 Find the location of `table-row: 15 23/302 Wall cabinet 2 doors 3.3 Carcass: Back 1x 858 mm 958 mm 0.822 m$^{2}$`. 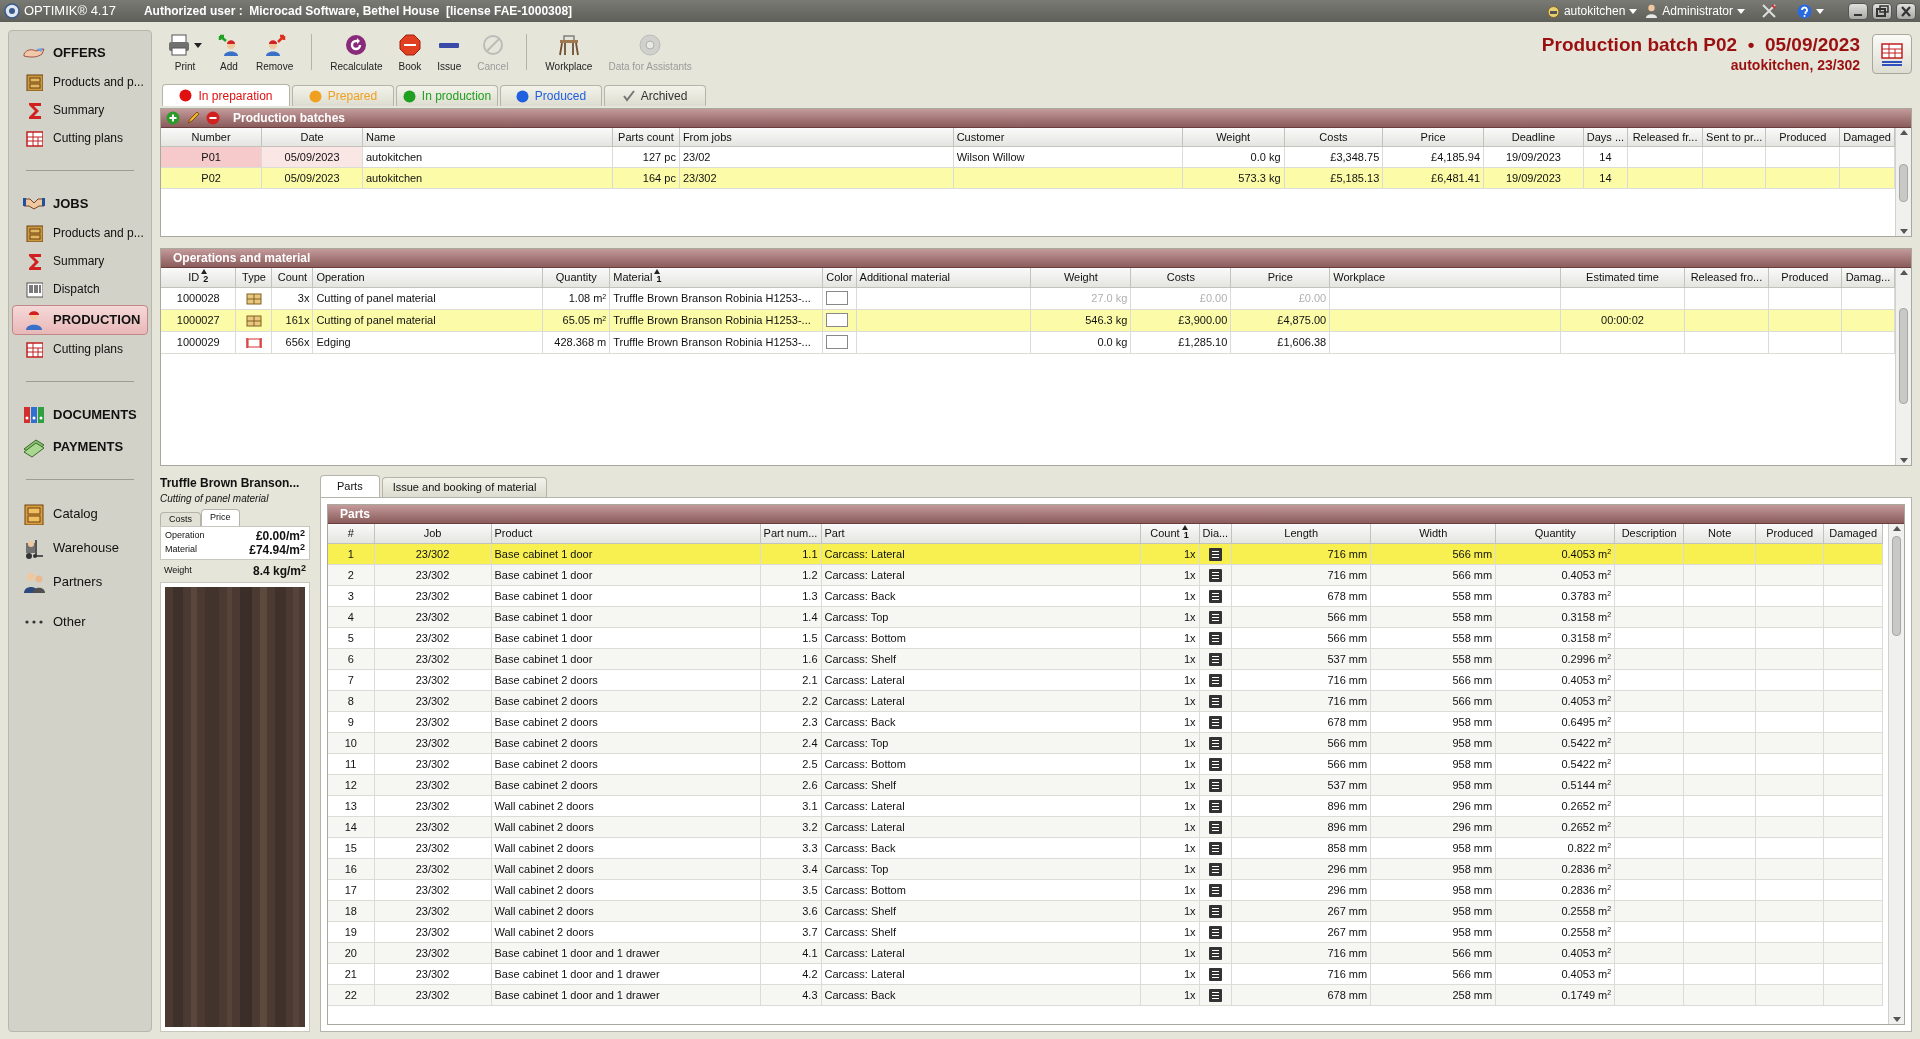

table-row: 15 23/302 Wall cabinet 2 doors 3.3 Carcass: Back 1x 858 mm 958 mm 0.822 m$^{2}$ is located at coordinates (1105, 847).